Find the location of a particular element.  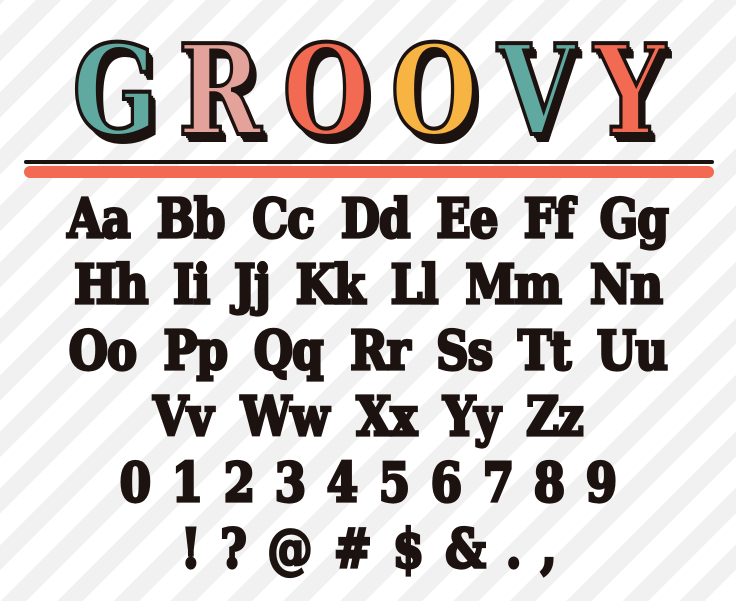

glyph-symbol: ? is located at coordinates (233, 548).